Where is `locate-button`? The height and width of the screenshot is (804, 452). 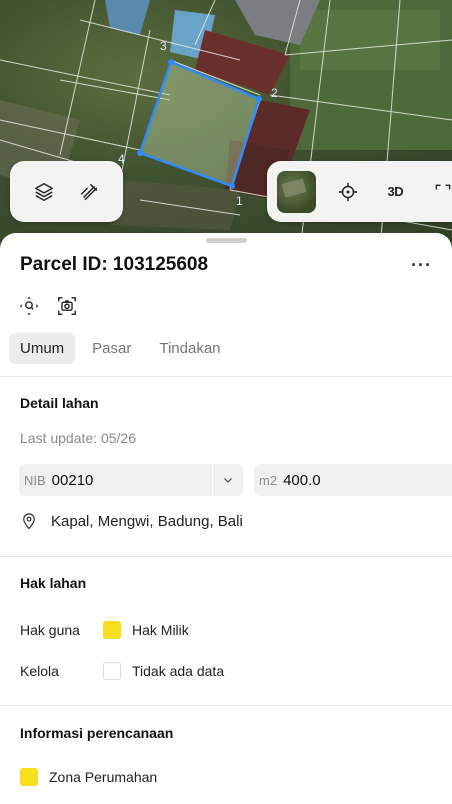 locate-button is located at coordinates (348, 192).